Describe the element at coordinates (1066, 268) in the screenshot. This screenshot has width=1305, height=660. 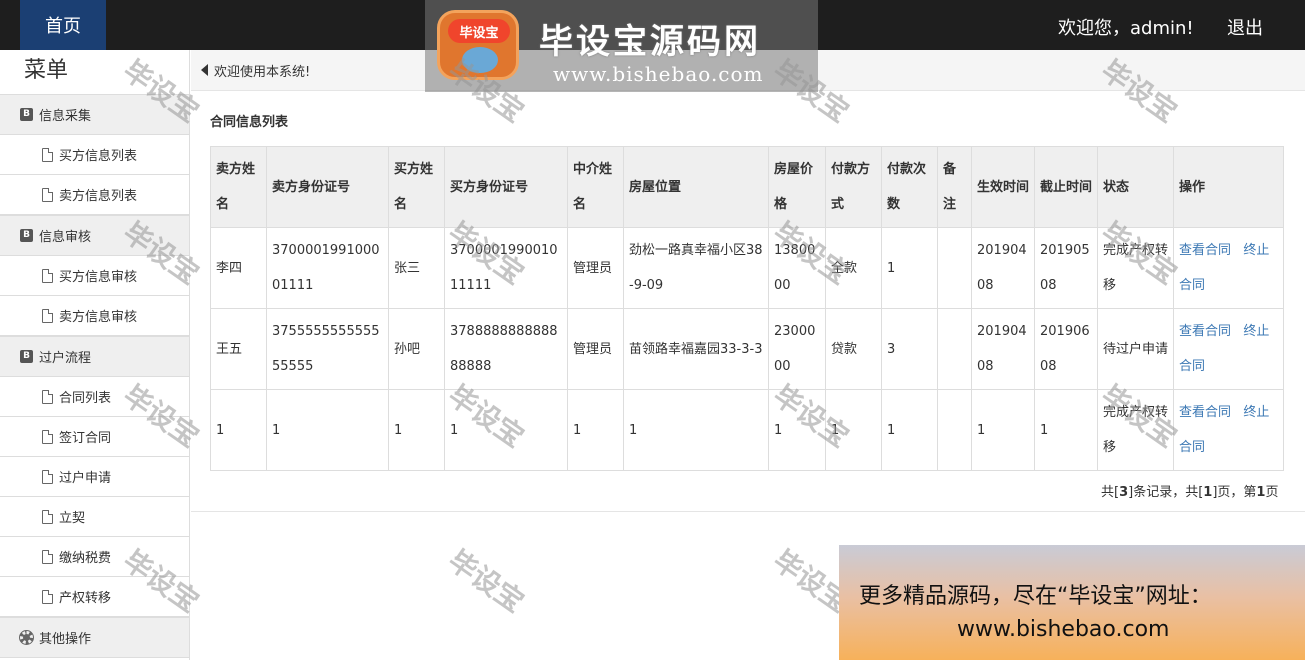
I see `cell-end: 20190508` at that location.